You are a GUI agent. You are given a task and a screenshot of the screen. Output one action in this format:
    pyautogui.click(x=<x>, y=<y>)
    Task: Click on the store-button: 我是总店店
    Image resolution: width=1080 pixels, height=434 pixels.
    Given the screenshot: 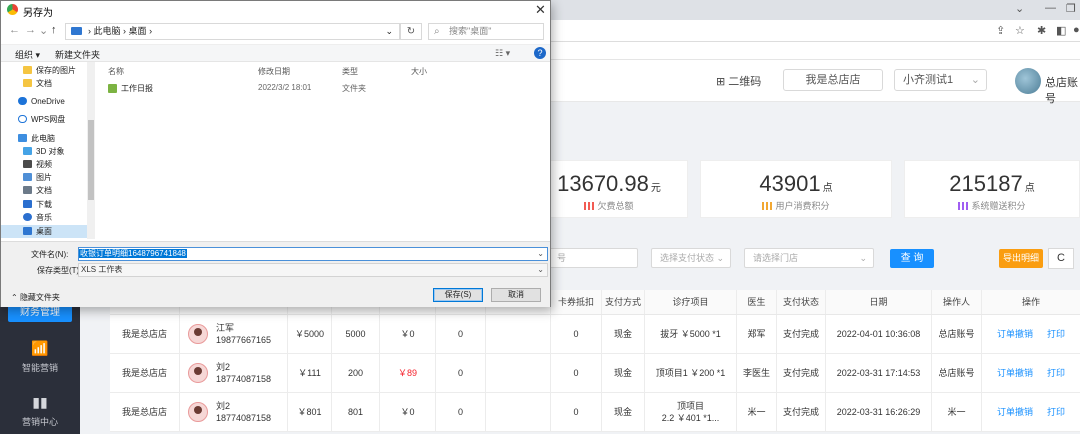 What is the action you would take?
    pyautogui.click(x=833, y=80)
    